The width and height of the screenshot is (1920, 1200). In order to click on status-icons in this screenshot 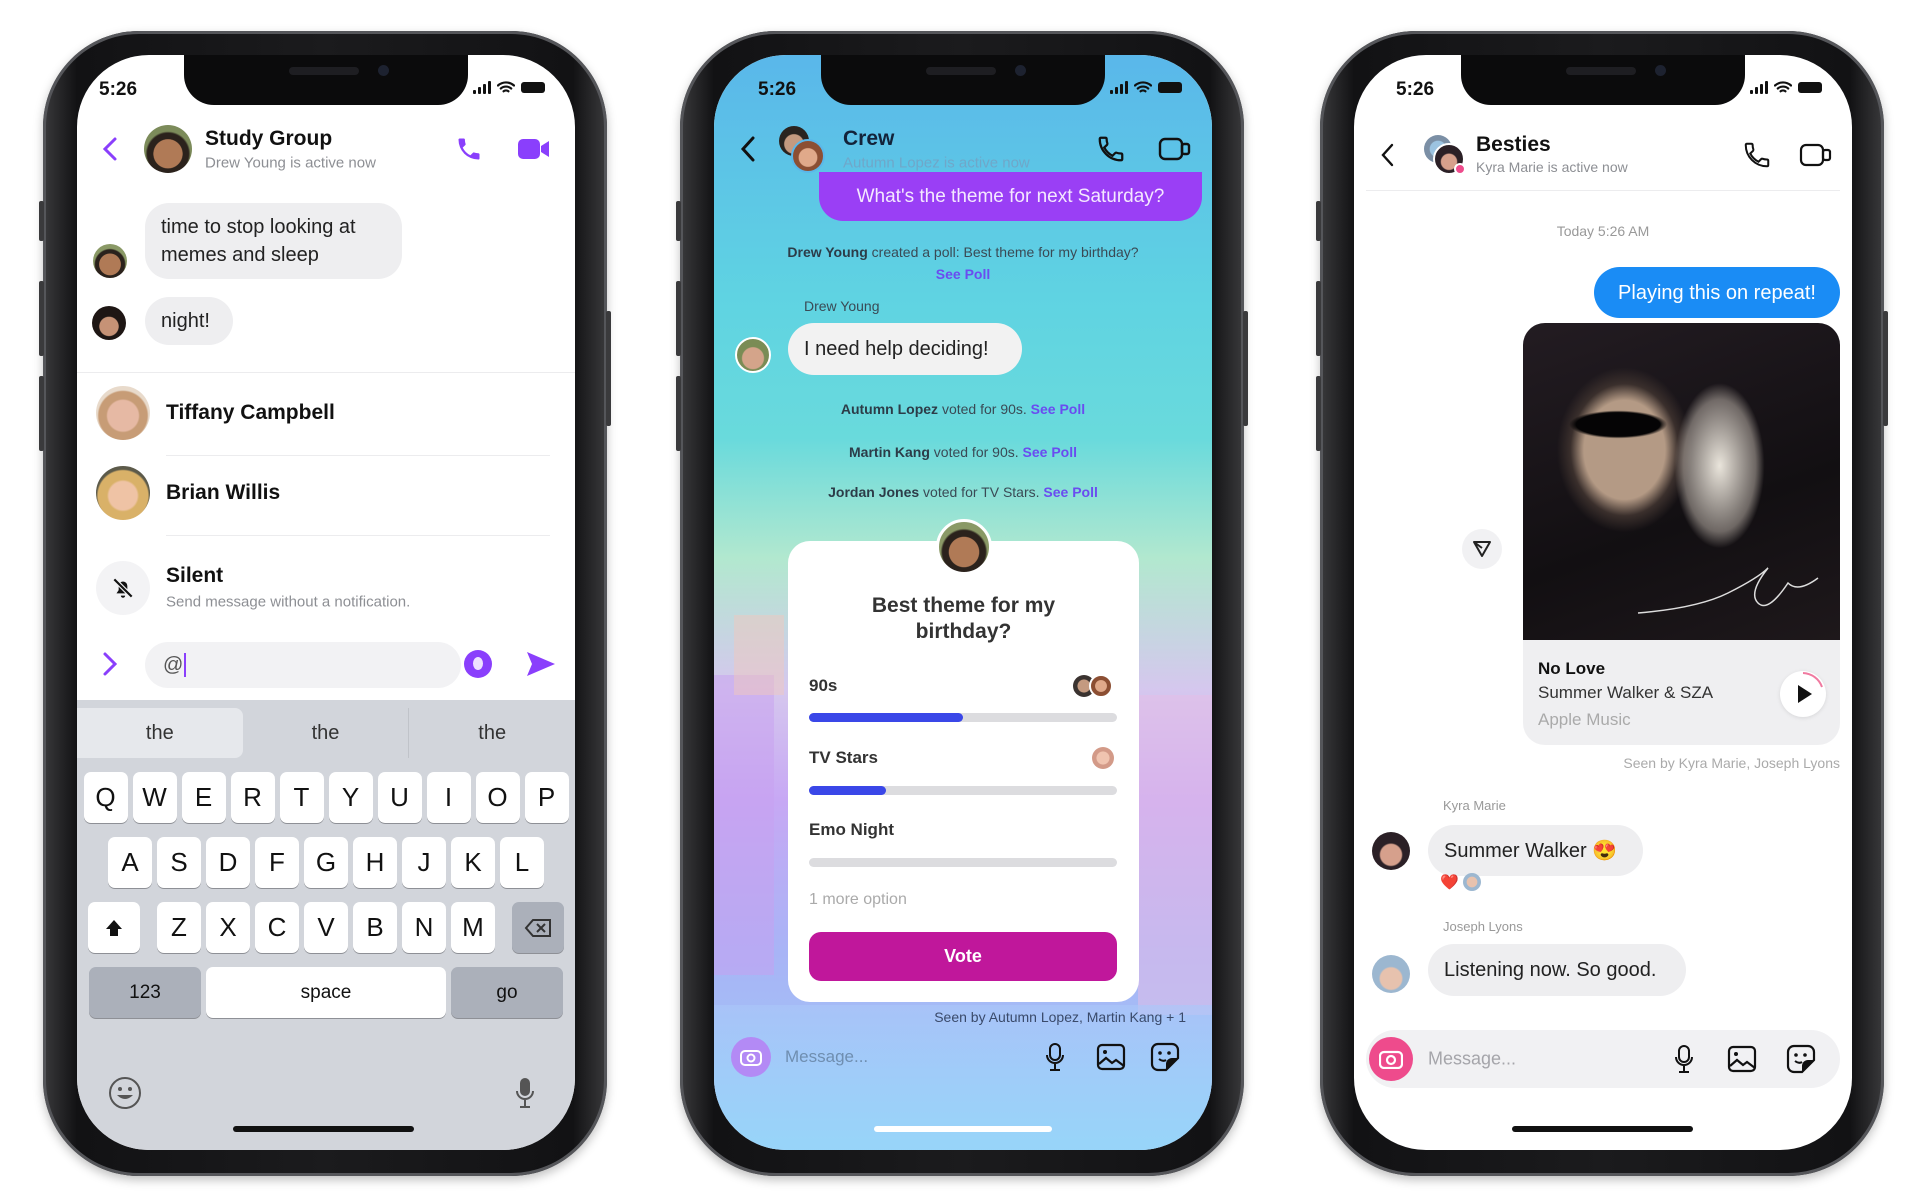, I will do `click(1146, 87)`.